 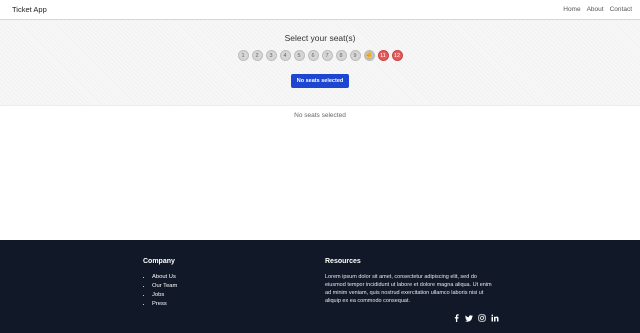 I want to click on nav-link-about: About, so click(x=595, y=9).